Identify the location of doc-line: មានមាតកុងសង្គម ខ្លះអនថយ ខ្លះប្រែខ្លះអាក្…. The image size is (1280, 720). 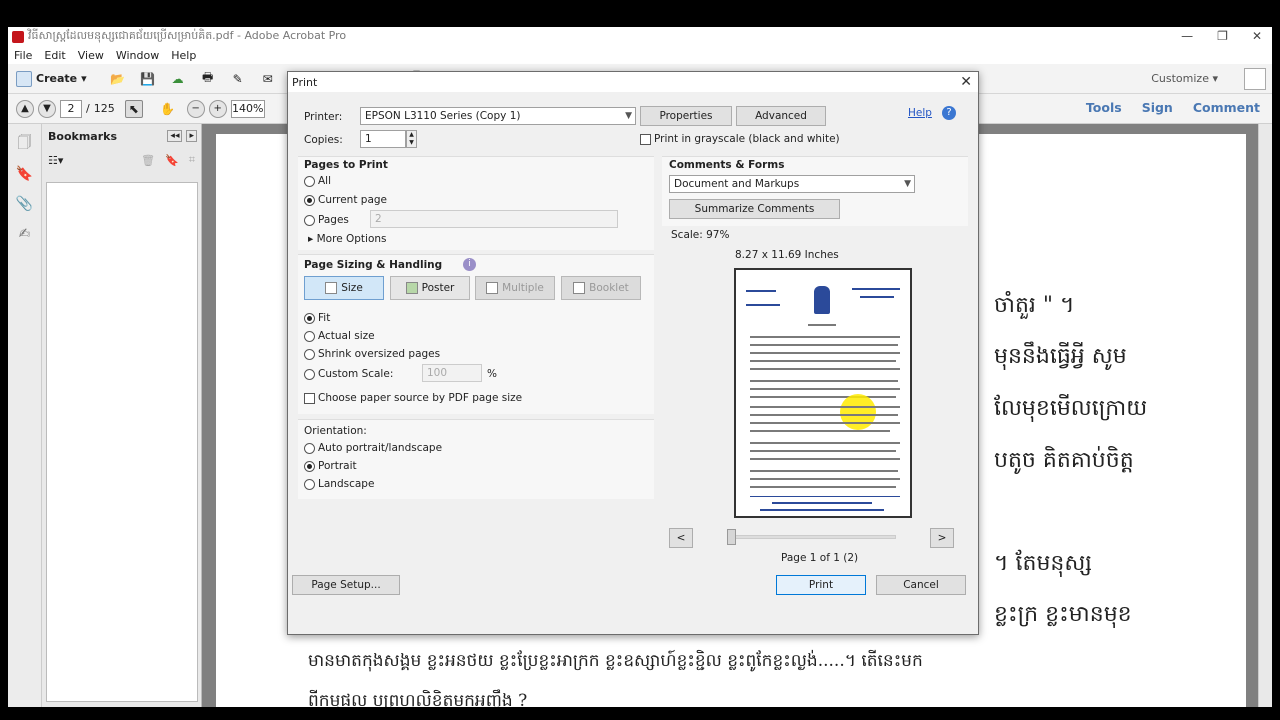
(615, 661).